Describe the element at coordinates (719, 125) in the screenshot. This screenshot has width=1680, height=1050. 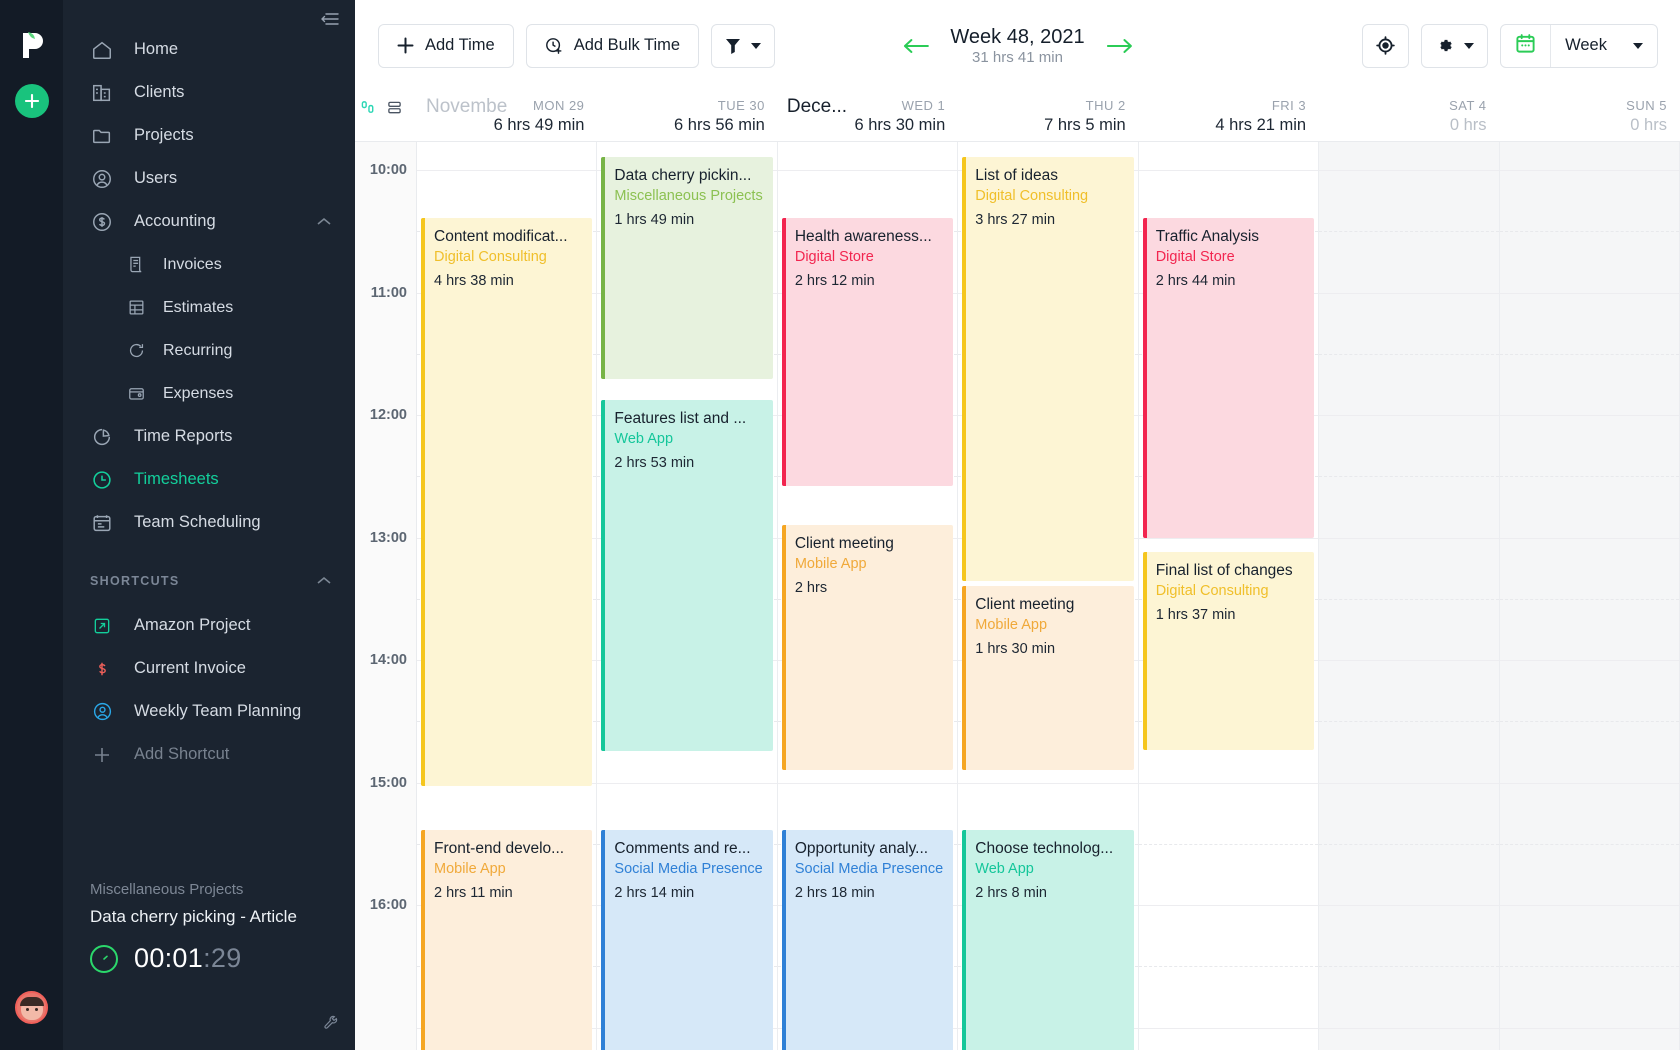
I see `day-total: 6 hrs 56 min` at that location.